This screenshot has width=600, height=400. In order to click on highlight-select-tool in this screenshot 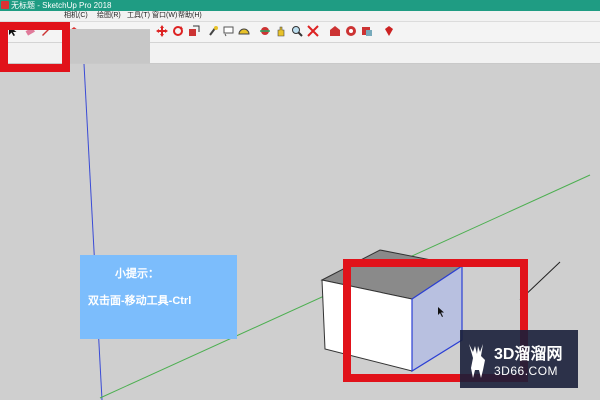, I will do `click(35, 47)`.